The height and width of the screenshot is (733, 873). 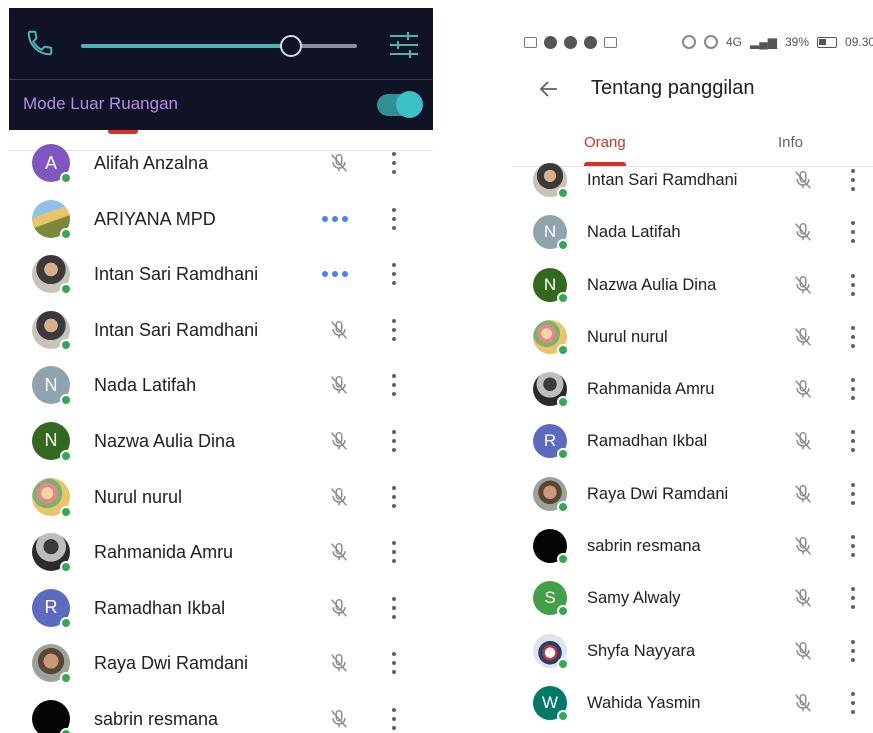 What do you see at coordinates (186, 46) in the screenshot?
I see `volume-slider-fill` at bounding box center [186, 46].